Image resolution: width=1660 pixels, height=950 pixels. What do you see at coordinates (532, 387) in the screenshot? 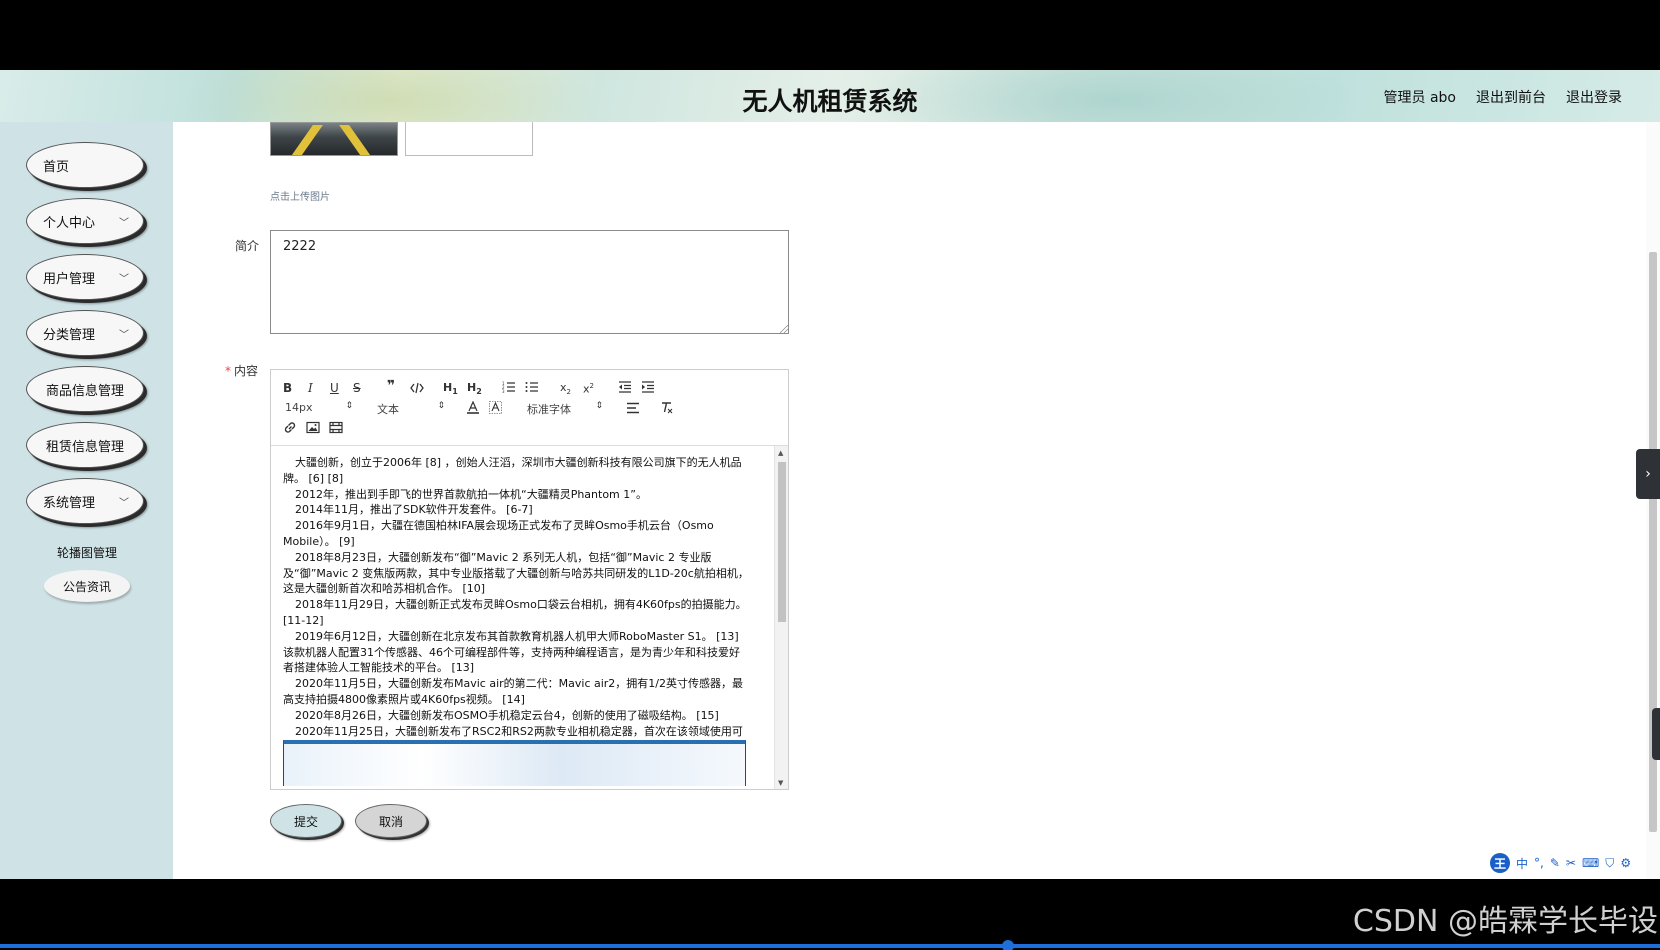
I see `bullet-list-icon` at bounding box center [532, 387].